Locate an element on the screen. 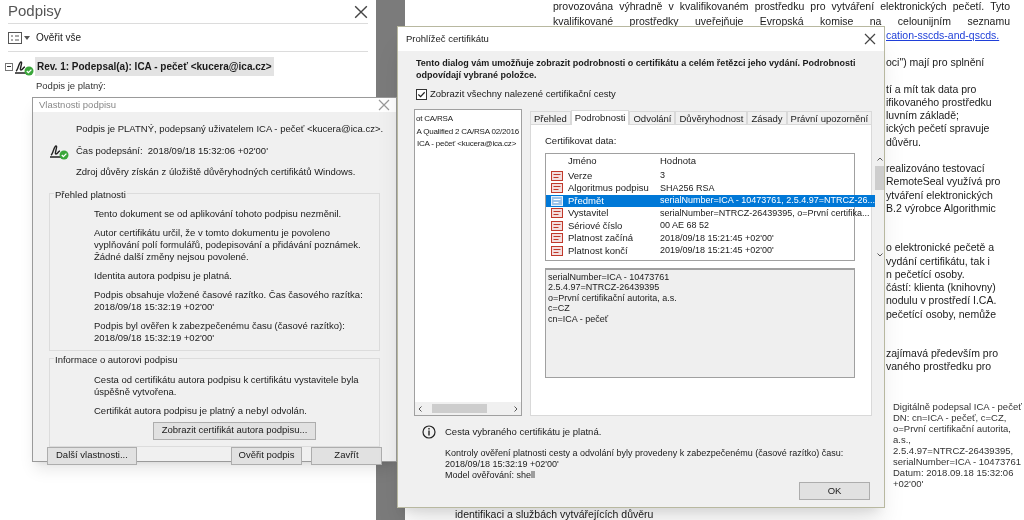 This screenshot has height=520, width=1024. column-header: Hodnota is located at coordinates (678, 161).